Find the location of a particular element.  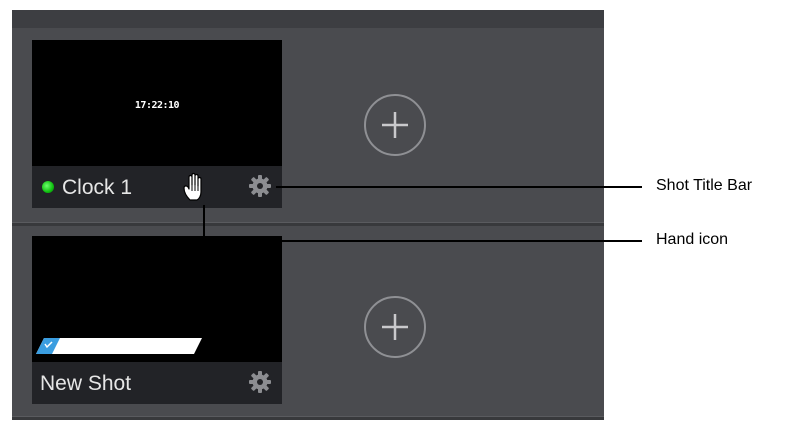

panel-top-bar is located at coordinates (308, 19).